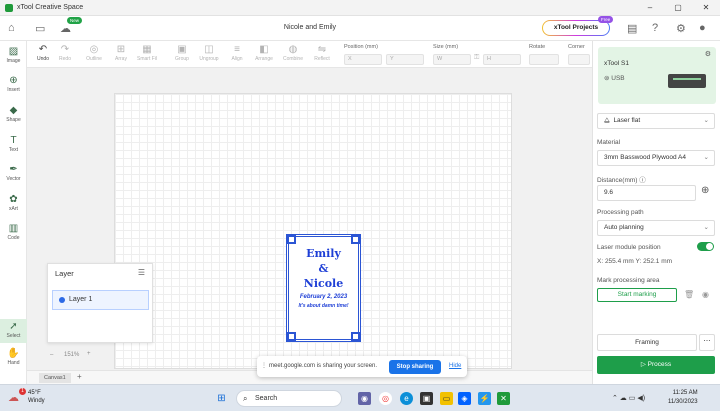 This screenshot has height=411, width=720. What do you see at coordinates (455, 366) in the screenshot?
I see `hide-link: Hide` at bounding box center [455, 366].